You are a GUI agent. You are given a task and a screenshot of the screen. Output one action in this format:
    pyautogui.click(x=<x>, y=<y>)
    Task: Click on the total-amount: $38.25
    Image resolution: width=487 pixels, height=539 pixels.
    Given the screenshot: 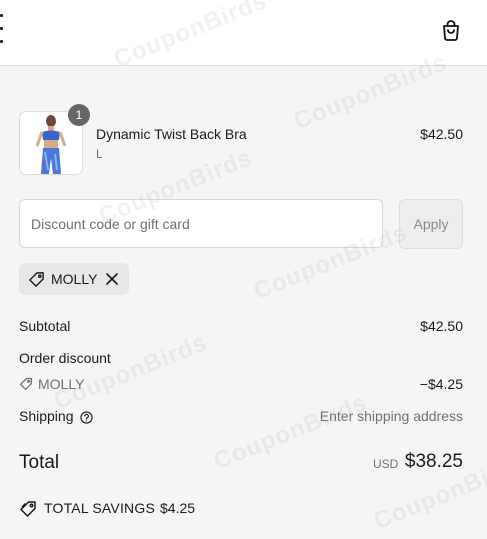 What is the action you would take?
    pyautogui.click(x=433, y=461)
    